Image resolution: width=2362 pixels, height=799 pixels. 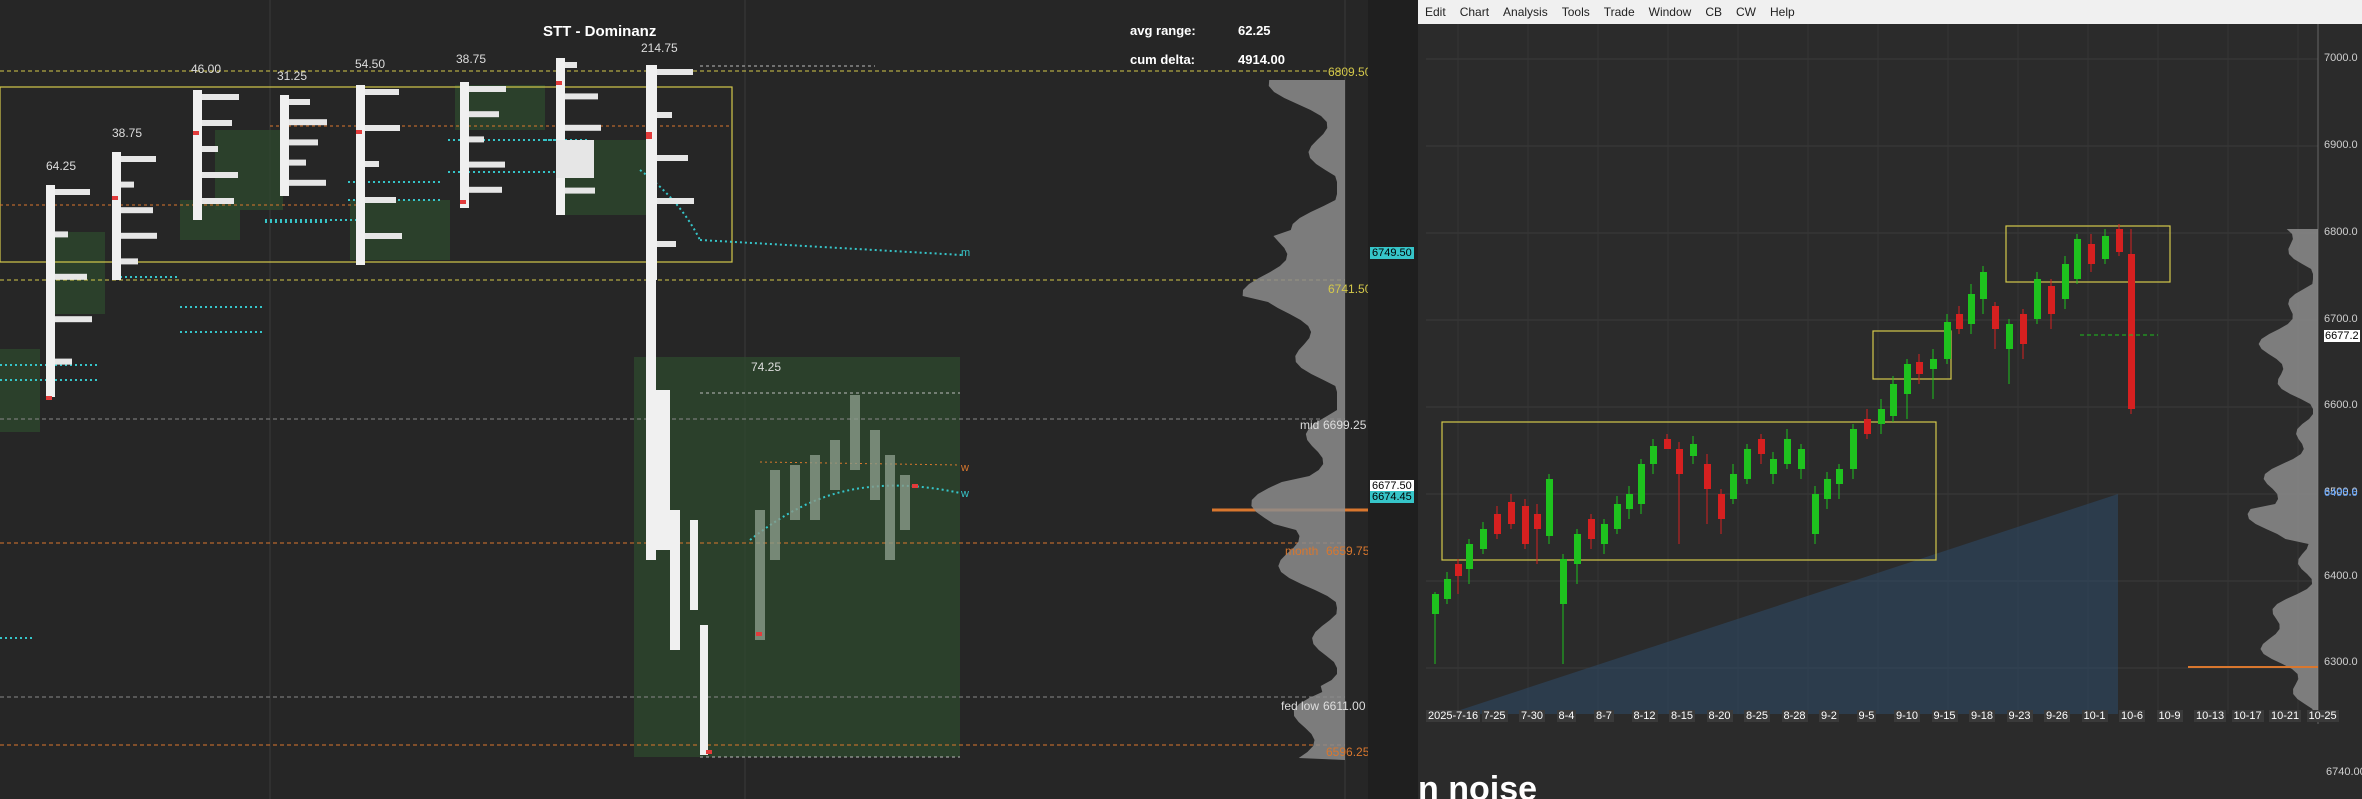 What do you see at coordinates (2132, 716) in the screenshot?
I see `x-axis-label: 10-6` at bounding box center [2132, 716].